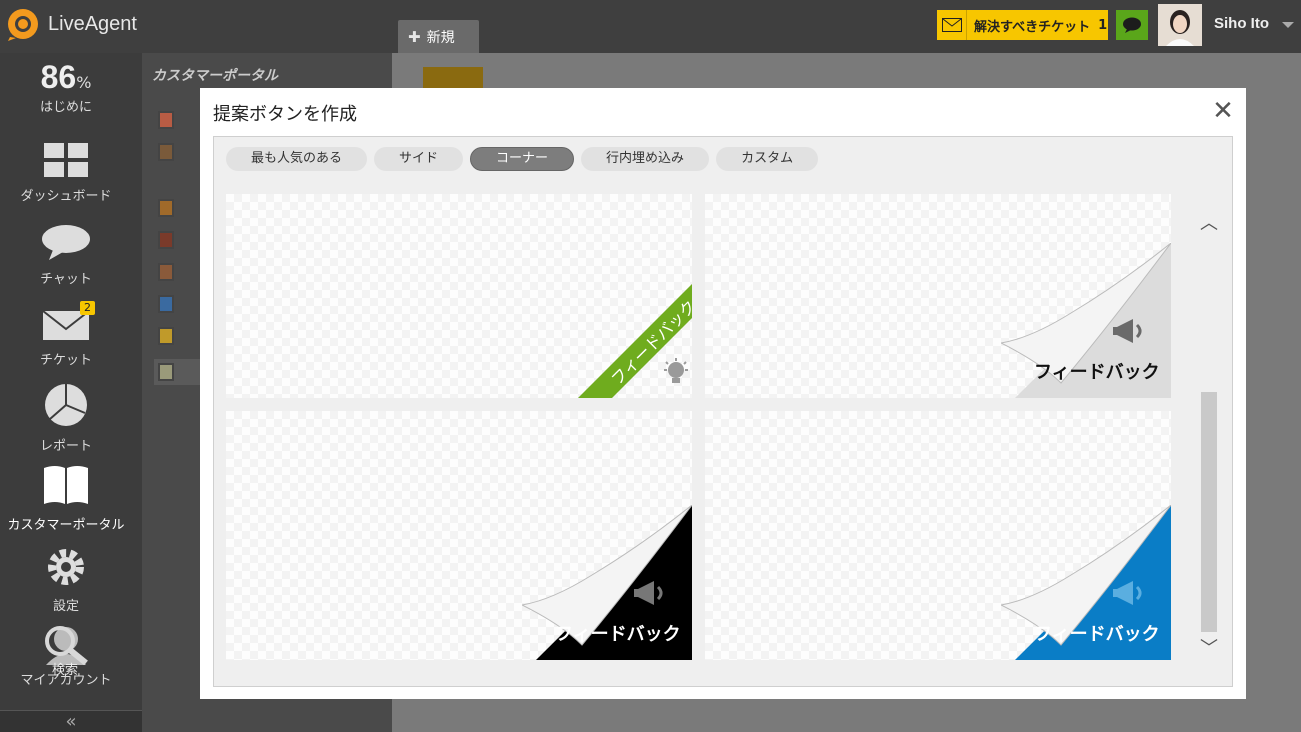  What do you see at coordinates (297, 159) in the screenshot?
I see `tab-most-popular: 最も人気のある` at bounding box center [297, 159].